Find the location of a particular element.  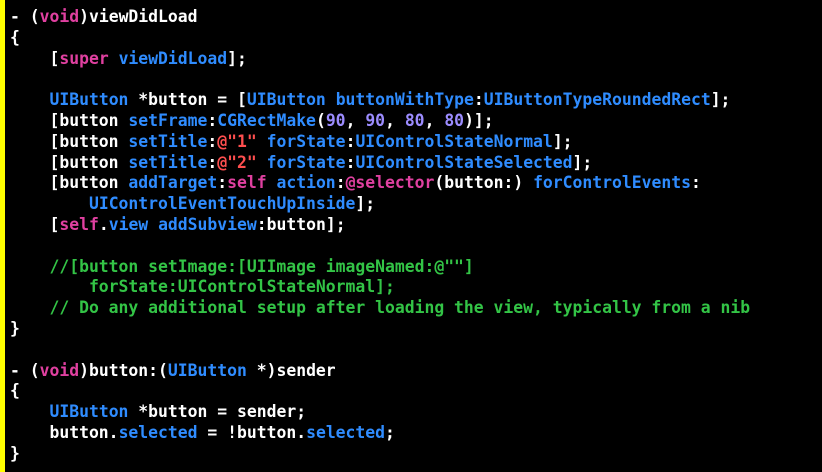

code-line: - (void)viewDidLoad is located at coordinates (380, 17).